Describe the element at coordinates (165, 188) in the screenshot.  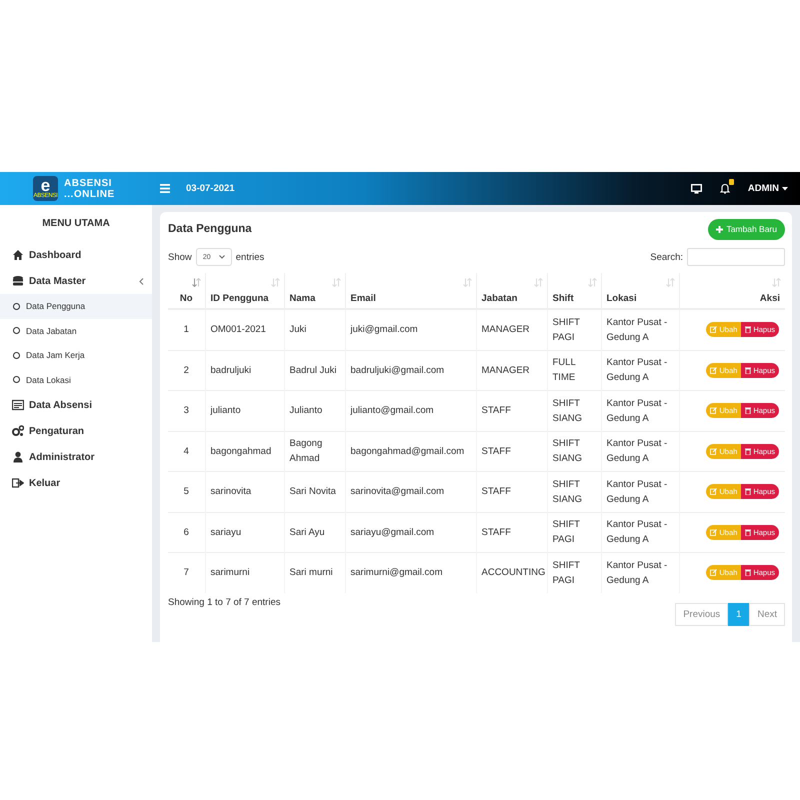
I see `menu-icon` at that location.